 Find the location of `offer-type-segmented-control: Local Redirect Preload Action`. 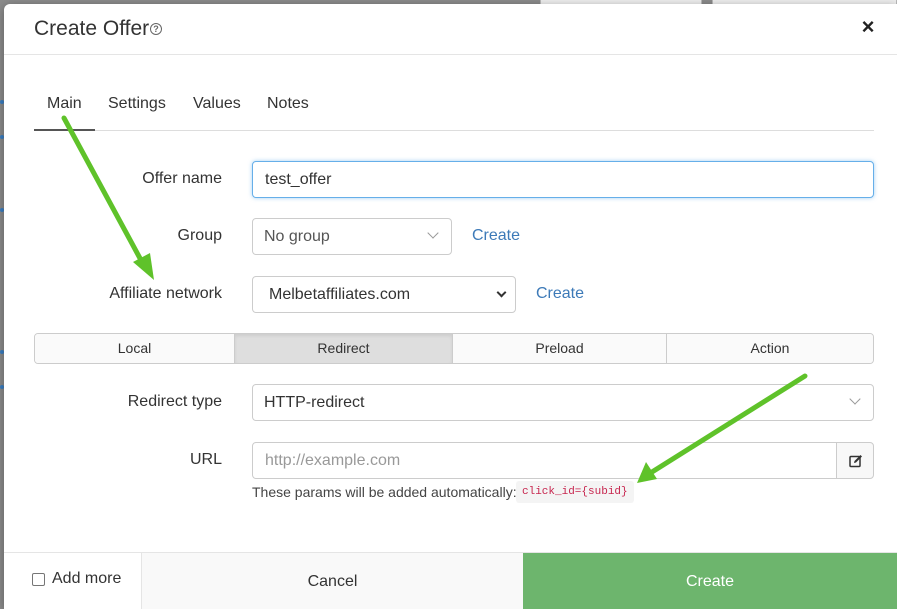

offer-type-segmented-control: Local Redirect Preload Action is located at coordinates (454, 348).